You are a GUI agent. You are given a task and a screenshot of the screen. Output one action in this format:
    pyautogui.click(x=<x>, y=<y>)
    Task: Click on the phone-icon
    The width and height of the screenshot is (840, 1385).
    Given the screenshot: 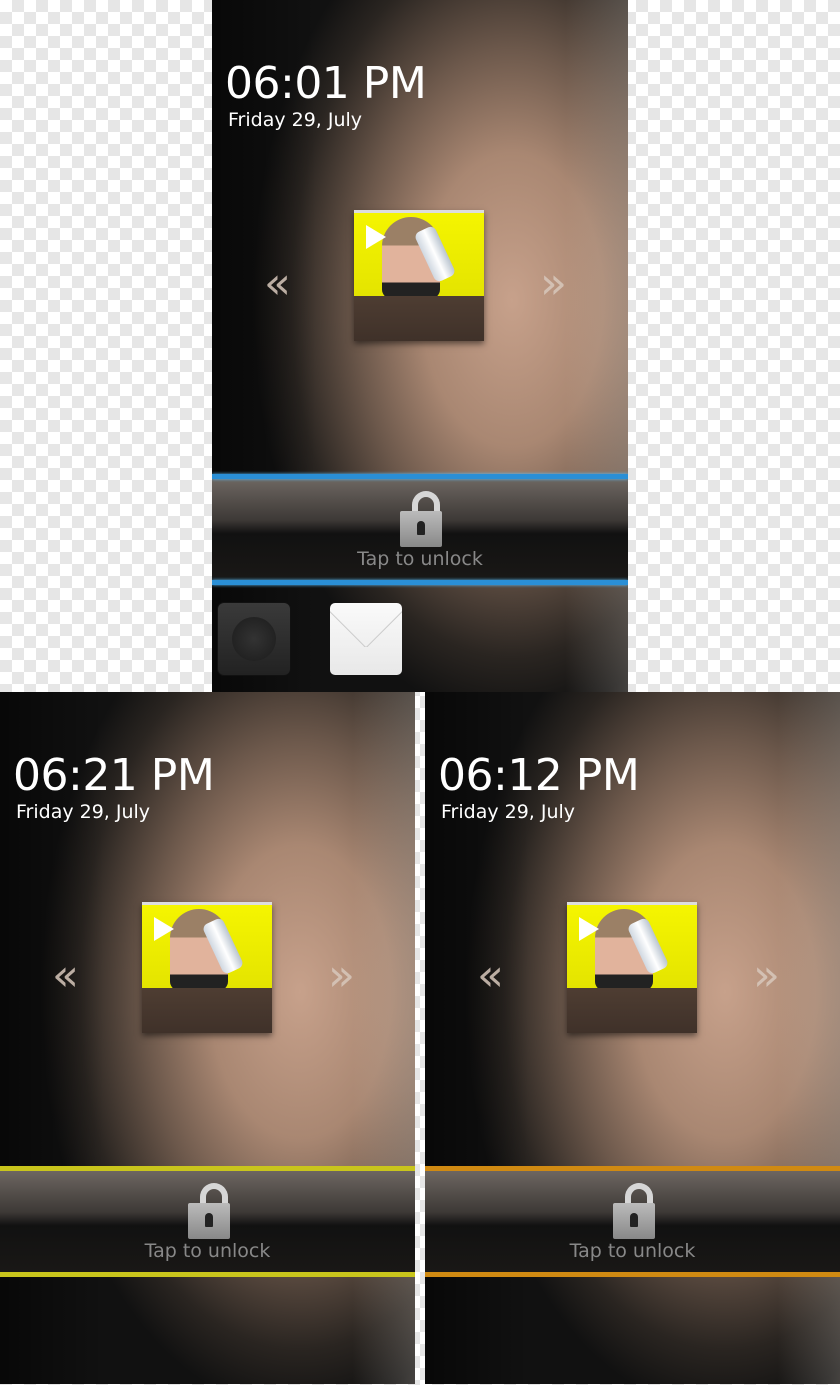 What is the action you would take?
    pyautogui.click(x=254, y=639)
    